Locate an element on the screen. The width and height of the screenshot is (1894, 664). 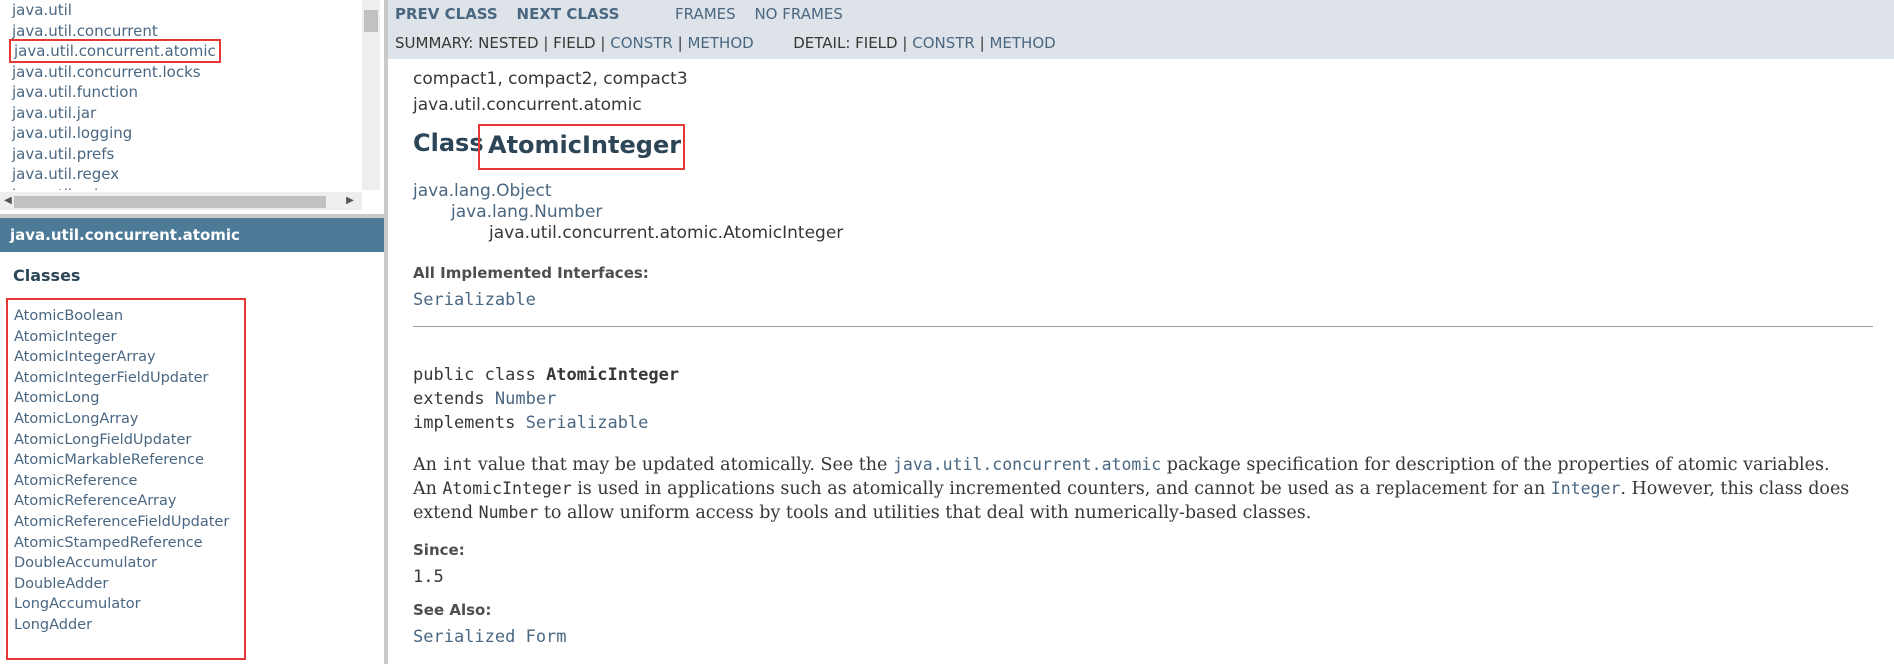
package-link: java.util.concurrent.locks is located at coordinates (106, 72).